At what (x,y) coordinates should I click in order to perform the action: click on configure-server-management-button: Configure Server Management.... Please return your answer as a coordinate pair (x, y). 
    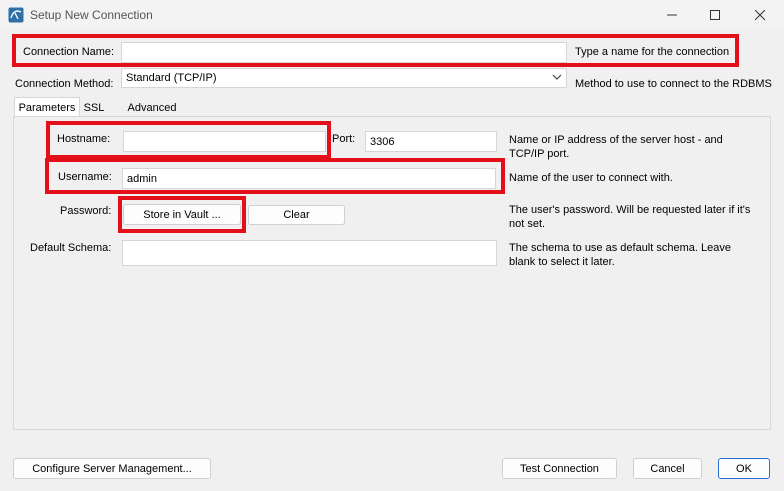
    Looking at the image, I should click on (112, 468).